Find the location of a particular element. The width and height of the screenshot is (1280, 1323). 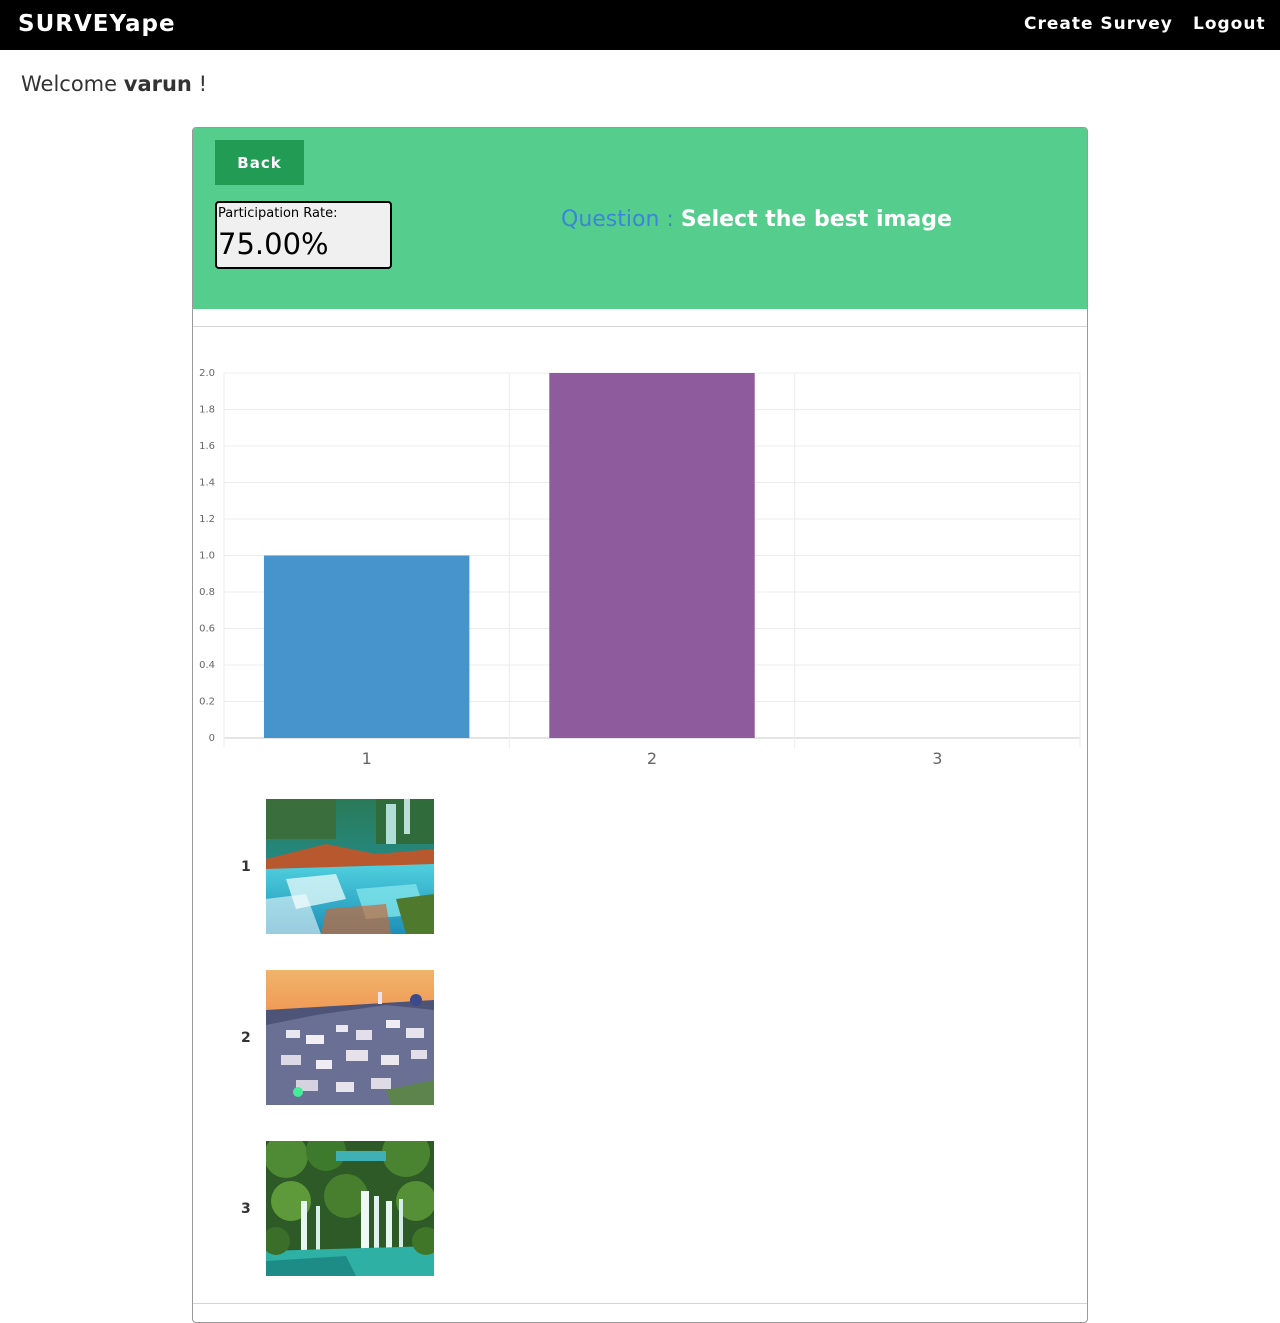

y-tick-label: 1.8 is located at coordinates (207, 410).